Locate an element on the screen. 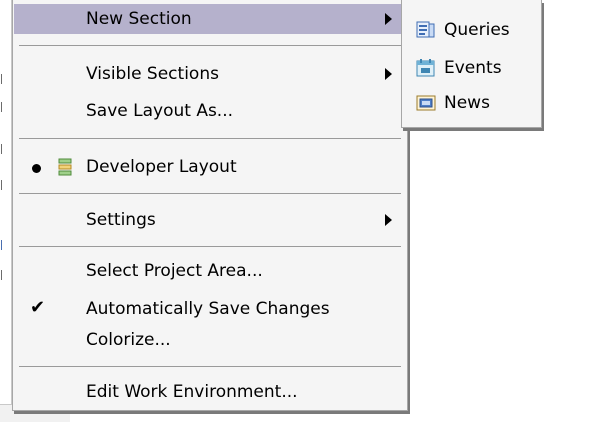 The image size is (594, 422). menu-item-developer-layout: Developer Layout is located at coordinates (210, 167).